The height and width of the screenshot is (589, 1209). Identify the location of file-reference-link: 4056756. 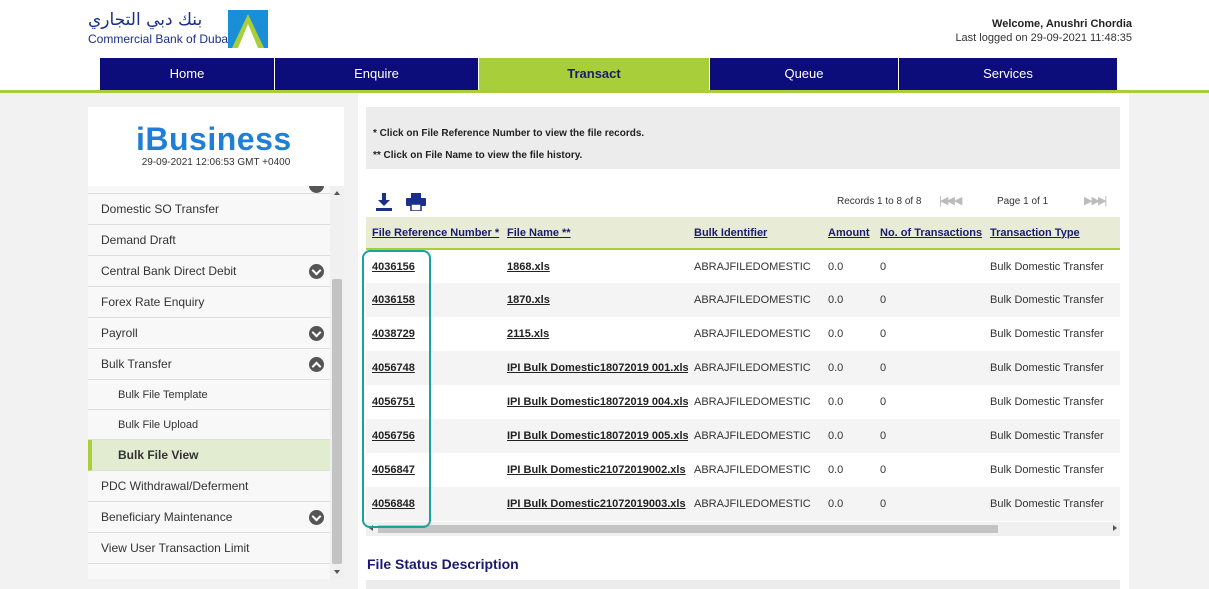
(433, 436).